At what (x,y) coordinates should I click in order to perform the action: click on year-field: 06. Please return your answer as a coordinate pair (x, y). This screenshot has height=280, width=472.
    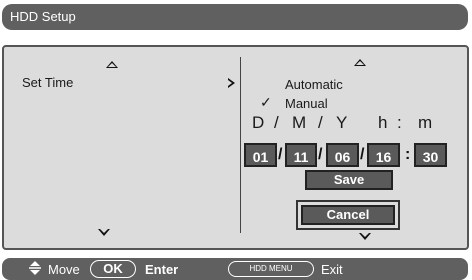
    Looking at the image, I should click on (342, 155).